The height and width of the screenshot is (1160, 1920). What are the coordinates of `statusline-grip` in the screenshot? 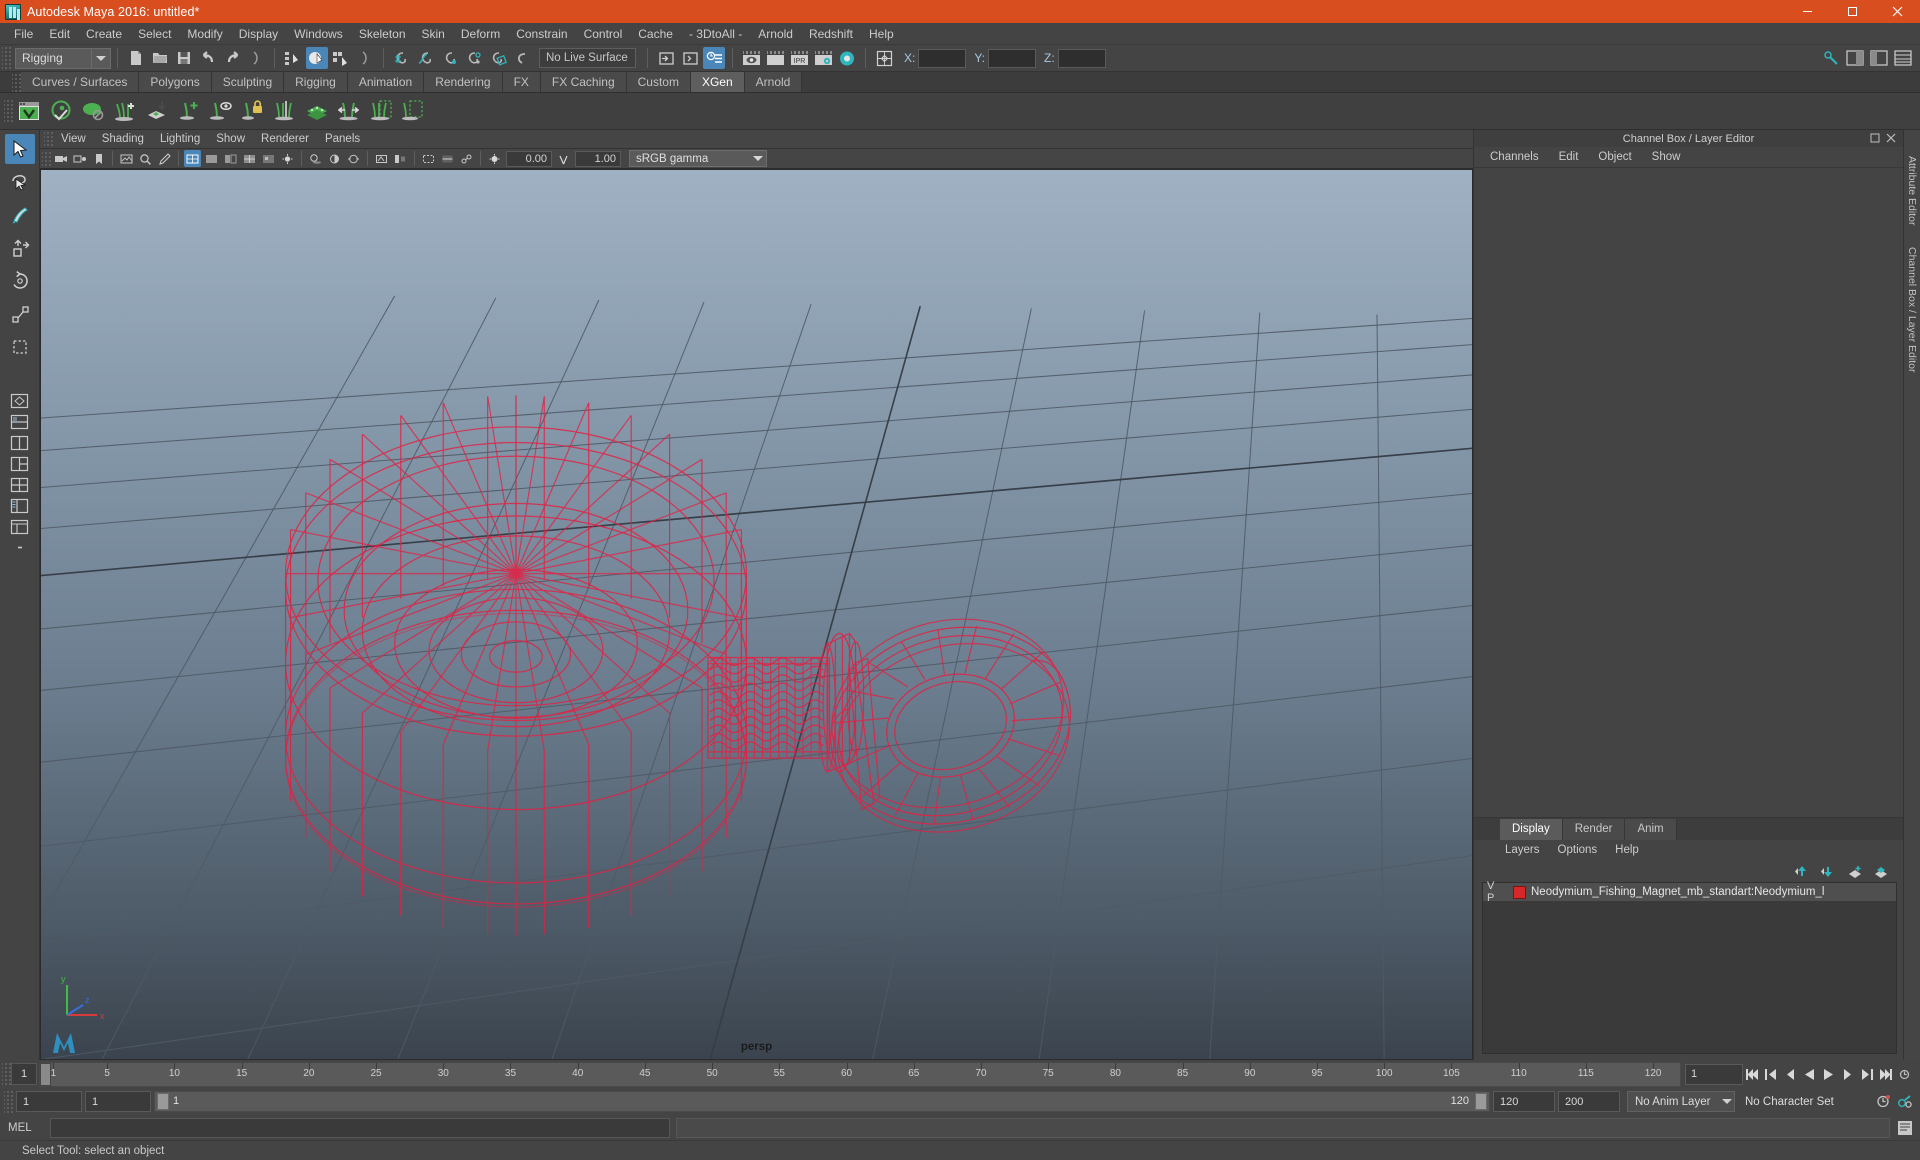 It's located at (6, 58).